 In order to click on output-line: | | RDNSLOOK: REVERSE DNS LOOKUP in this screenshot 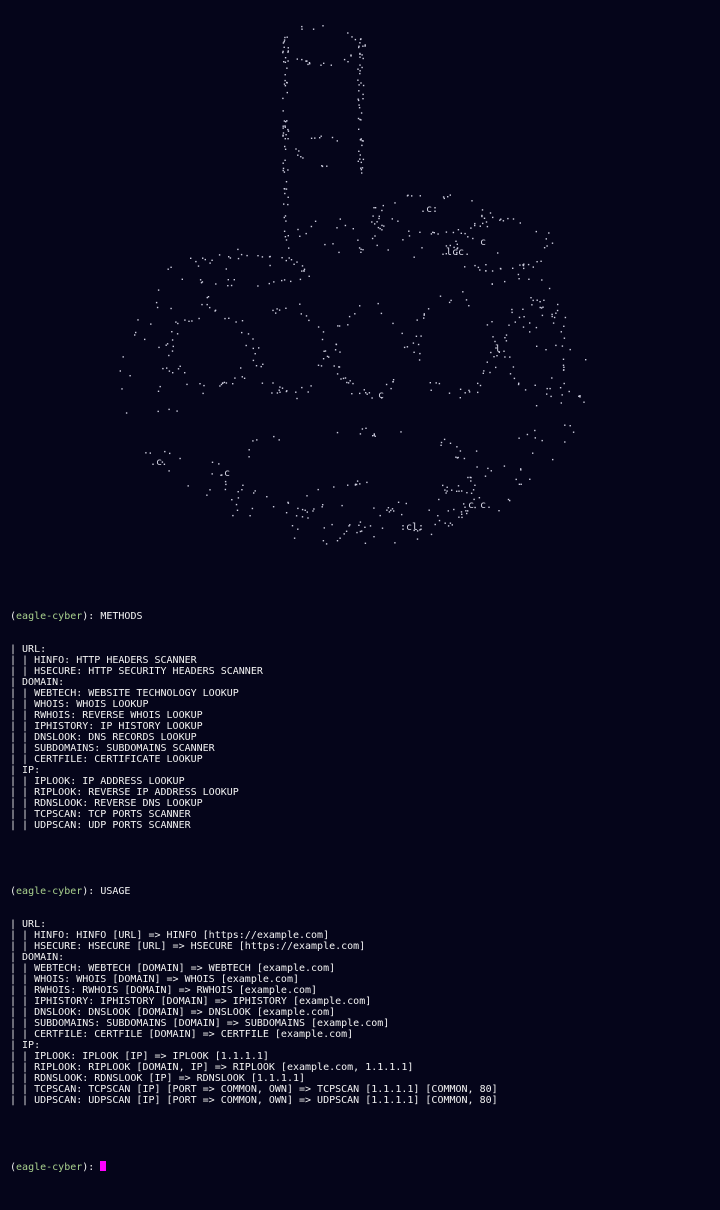, I will do `click(106, 803)`.